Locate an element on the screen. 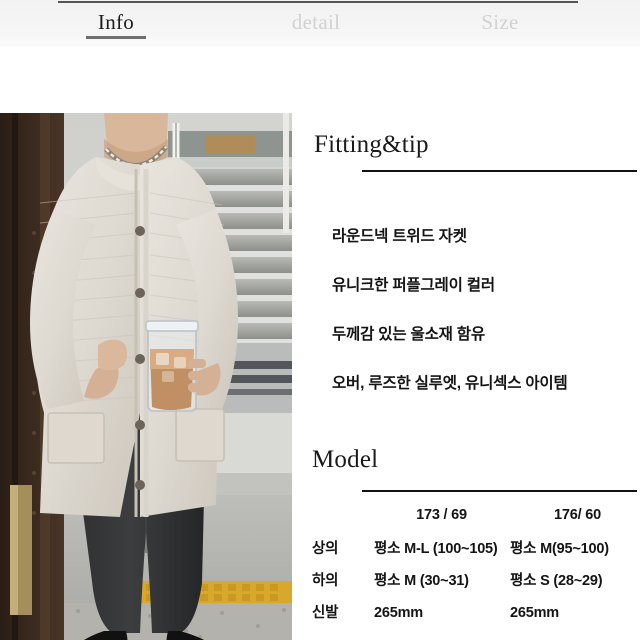 The image size is (640, 640). fitting-point-2: 유니크한 퍼플그레이 컬러 is located at coordinates (413, 285).